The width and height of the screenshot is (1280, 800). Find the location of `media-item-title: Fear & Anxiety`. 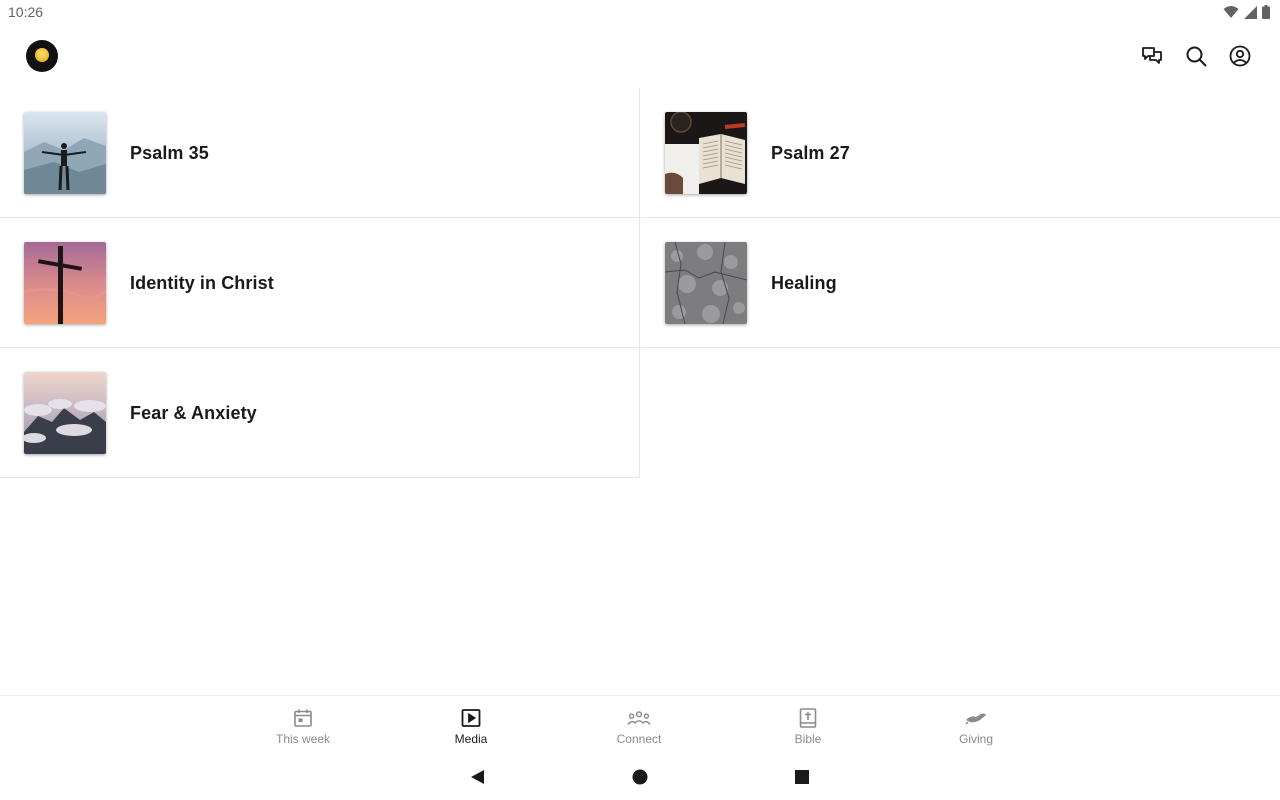

media-item-title: Fear & Anxiety is located at coordinates (193, 413).